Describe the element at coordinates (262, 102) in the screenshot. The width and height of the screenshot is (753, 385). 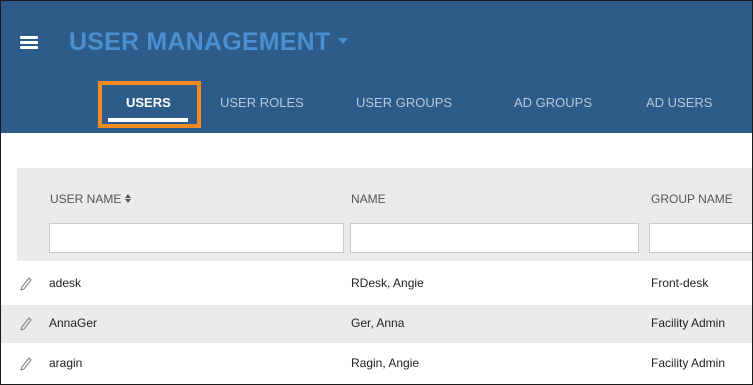
I see `tab-user-roles: USER ROLES` at that location.